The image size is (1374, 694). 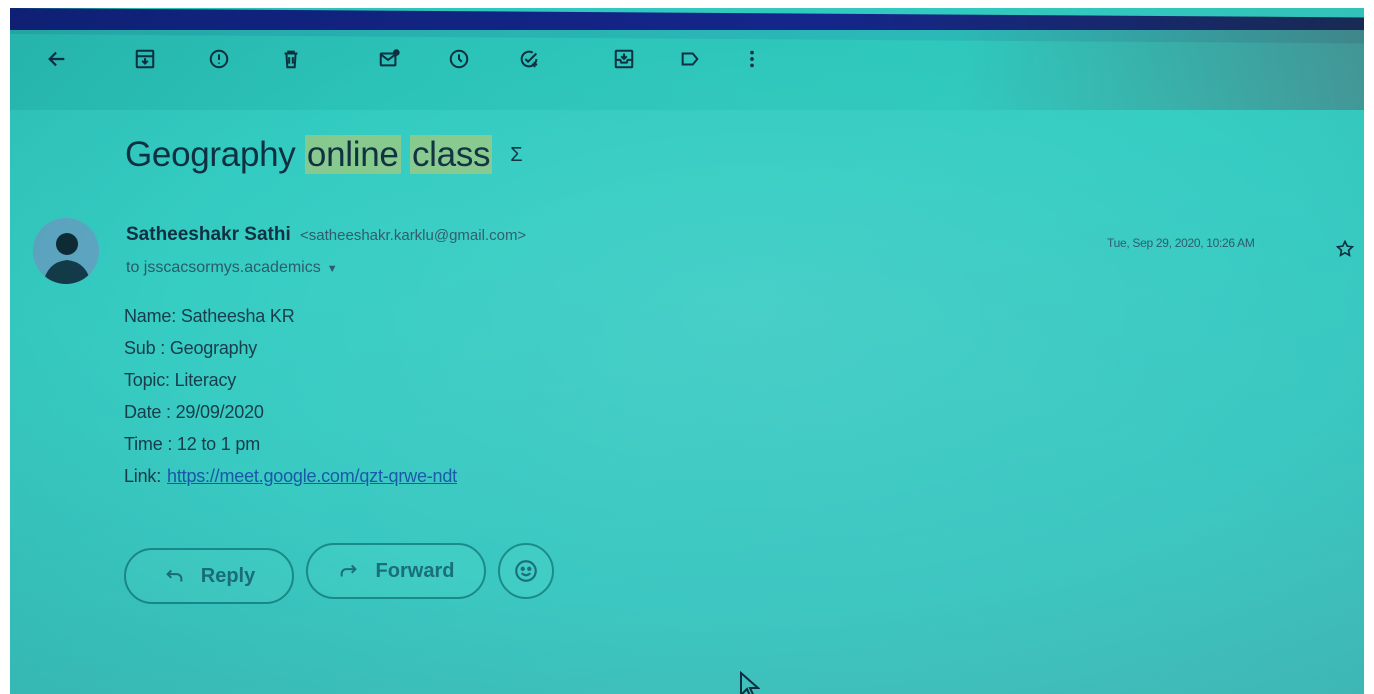 I want to click on reply-button: Reply, so click(x=209, y=576).